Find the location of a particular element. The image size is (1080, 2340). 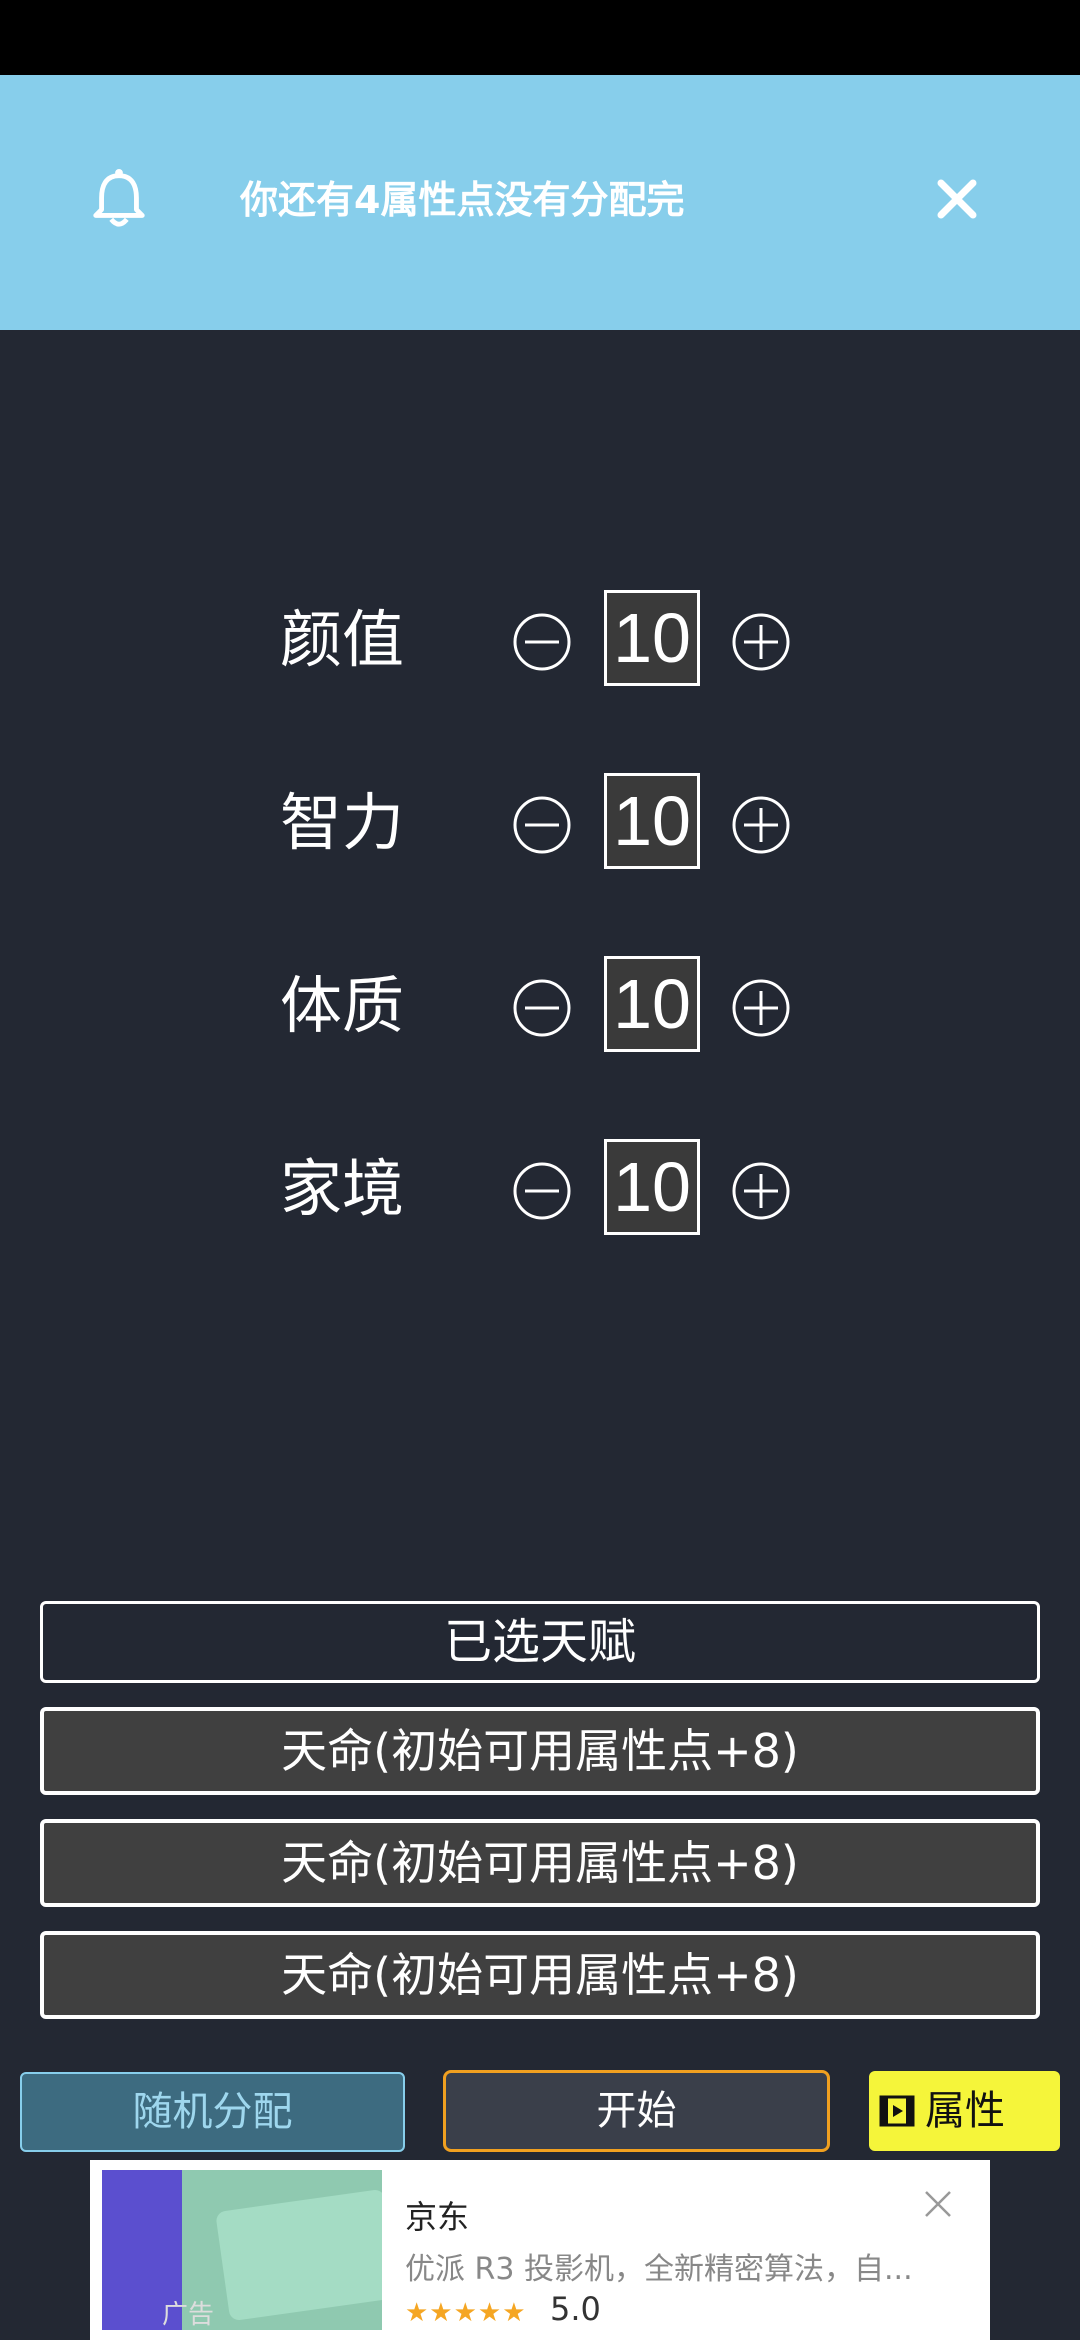

attribute-row-family: 家境 10 is located at coordinates (540, 1189).